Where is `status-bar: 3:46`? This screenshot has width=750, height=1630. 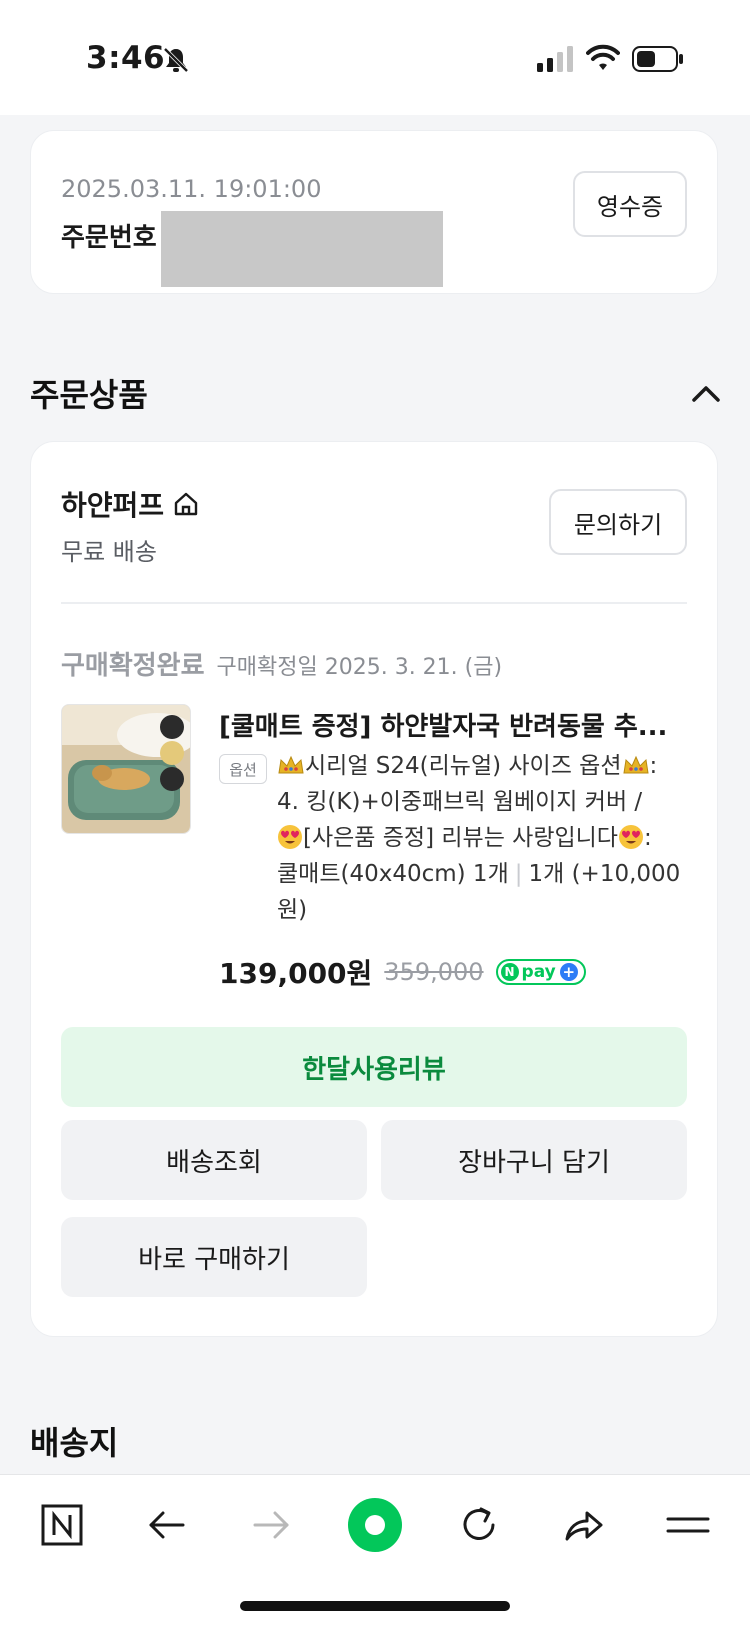 status-bar: 3:46 is located at coordinates (375, 57).